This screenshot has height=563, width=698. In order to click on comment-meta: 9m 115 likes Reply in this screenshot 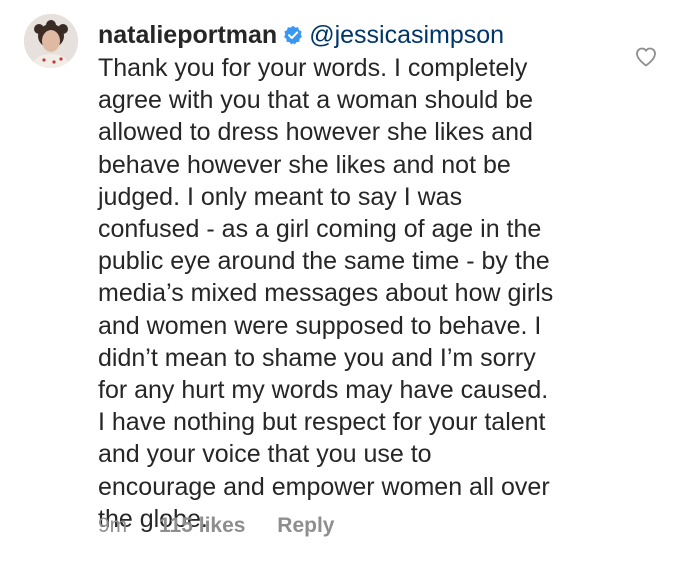, I will do `click(229, 526)`.